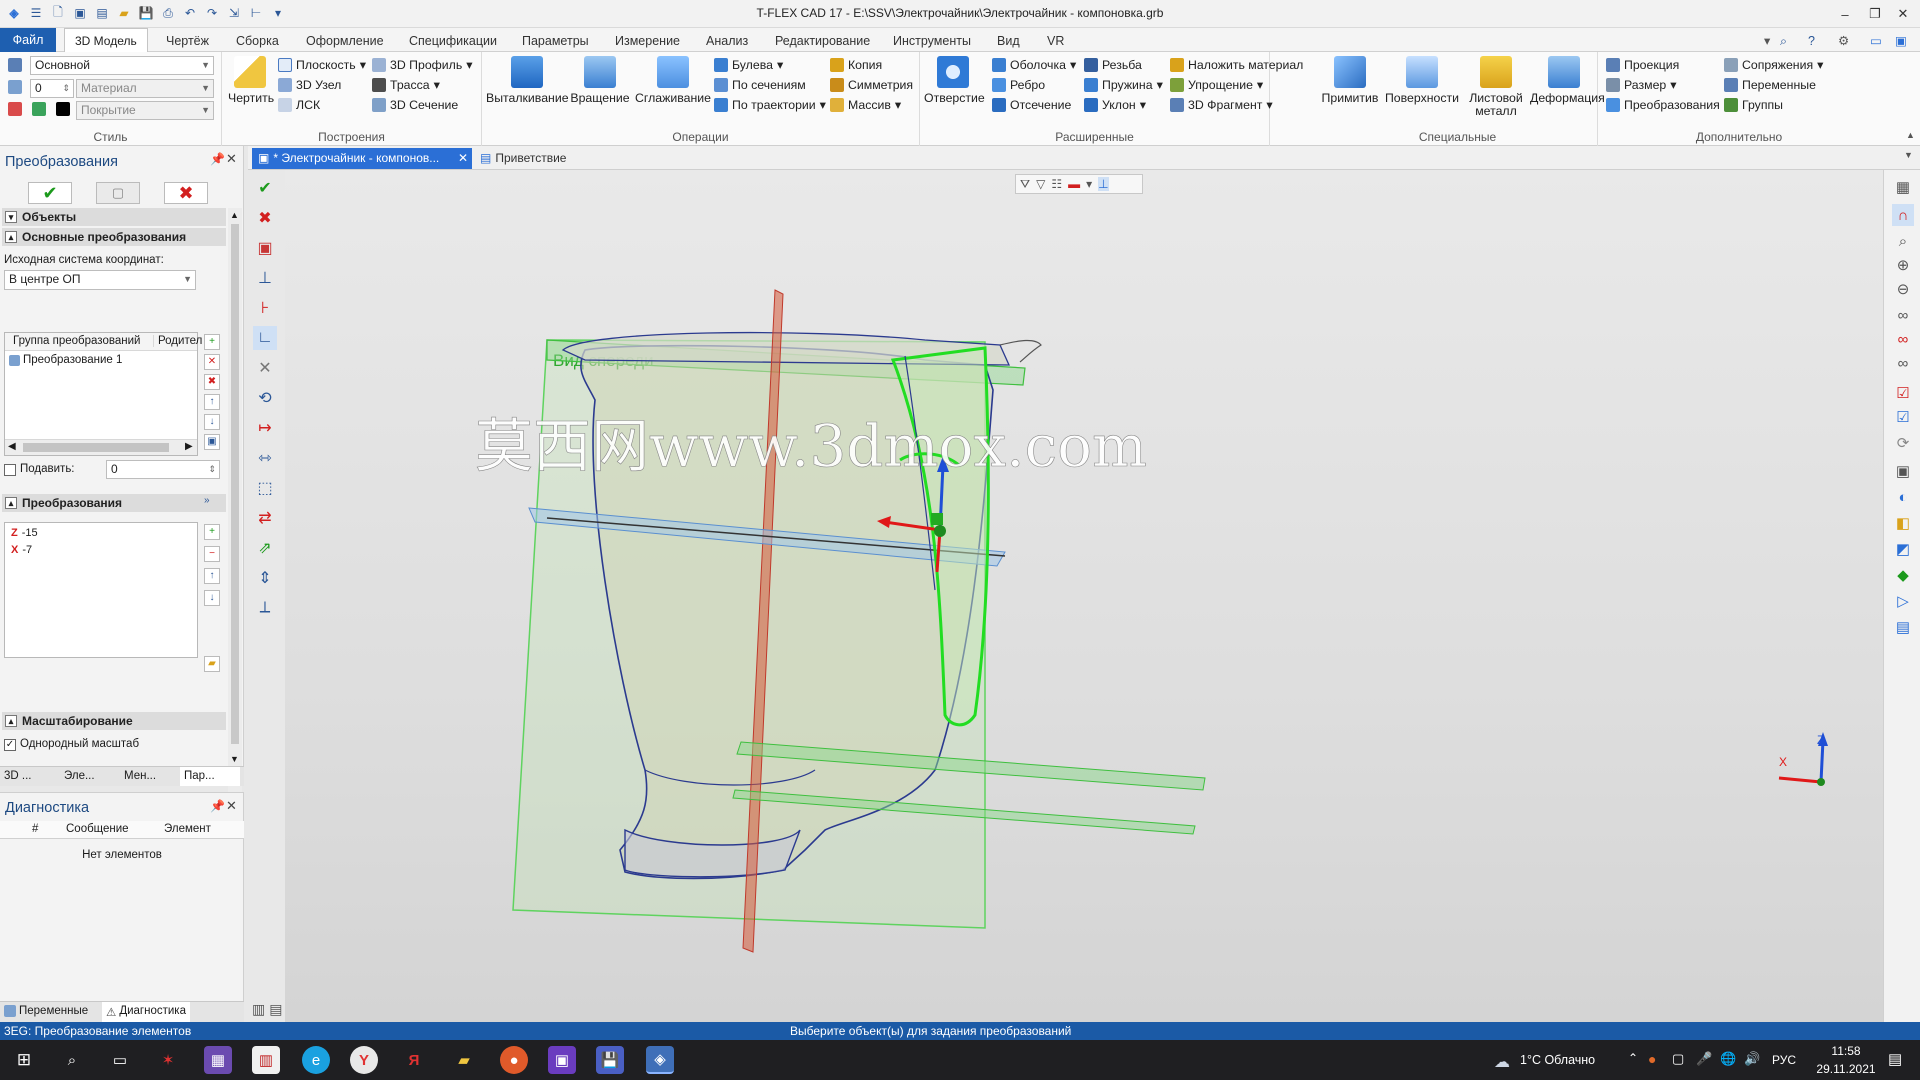 The height and width of the screenshot is (1080, 1920). Describe the element at coordinates (63, 109) in the screenshot. I see `color-swatch` at that location.